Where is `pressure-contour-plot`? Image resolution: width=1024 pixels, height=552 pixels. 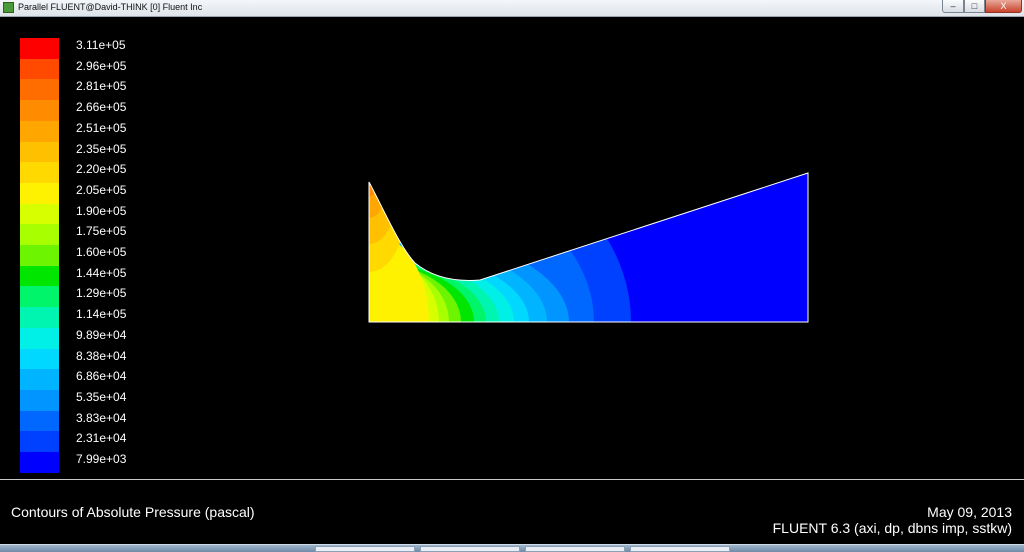
pressure-contour-plot is located at coordinates (588, 247).